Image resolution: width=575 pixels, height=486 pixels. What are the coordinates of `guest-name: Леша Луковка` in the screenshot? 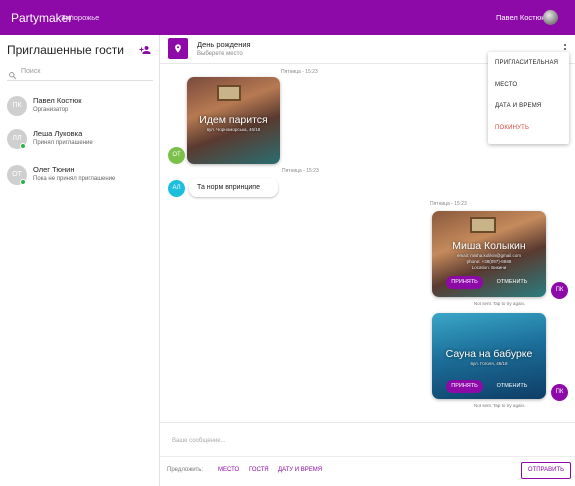 It's located at (58, 133).